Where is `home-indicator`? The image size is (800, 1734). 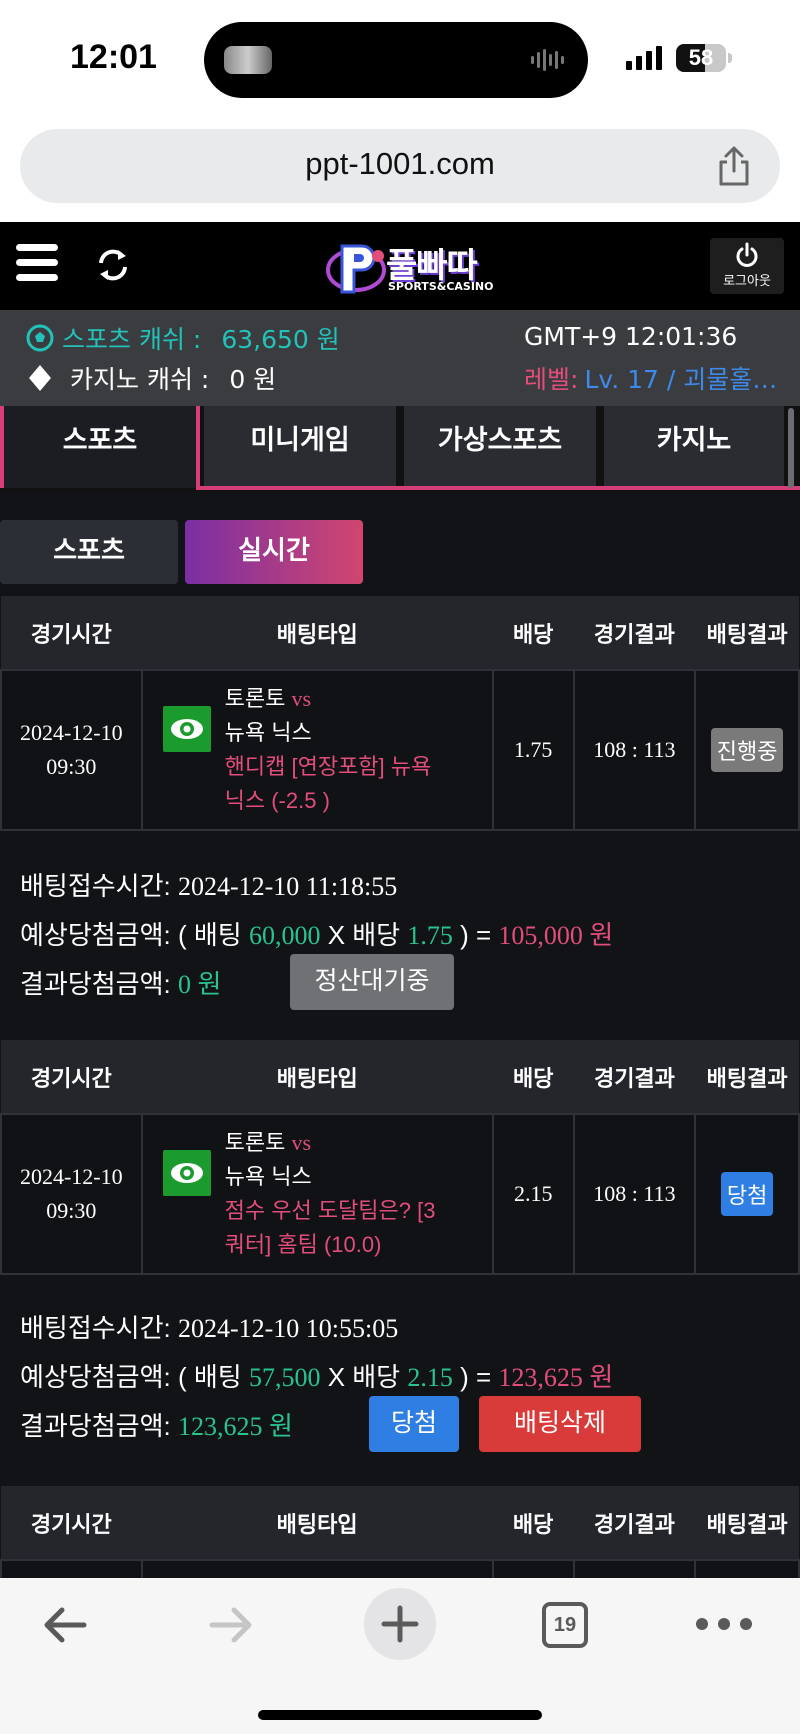
home-indicator is located at coordinates (400, 1715).